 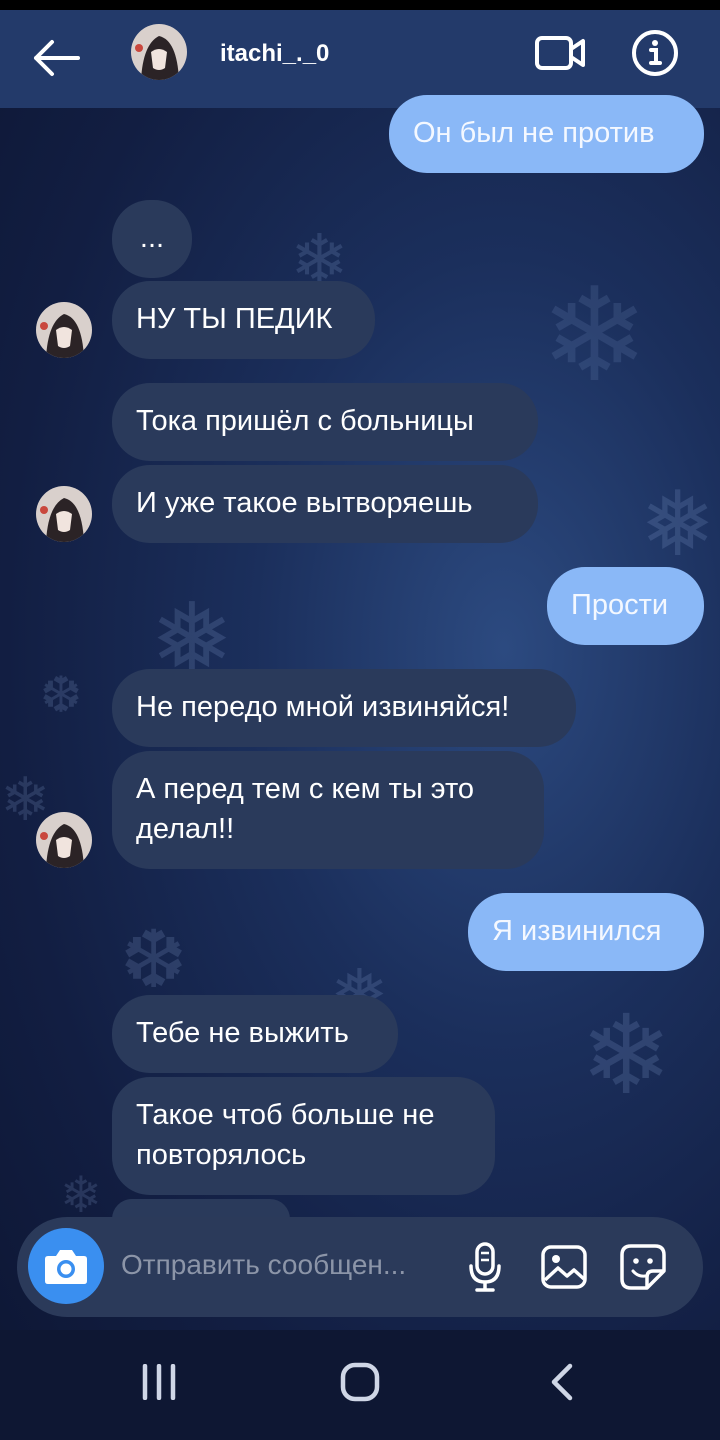 What do you see at coordinates (360, 1382) in the screenshot?
I see `home-icon` at bounding box center [360, 1382].